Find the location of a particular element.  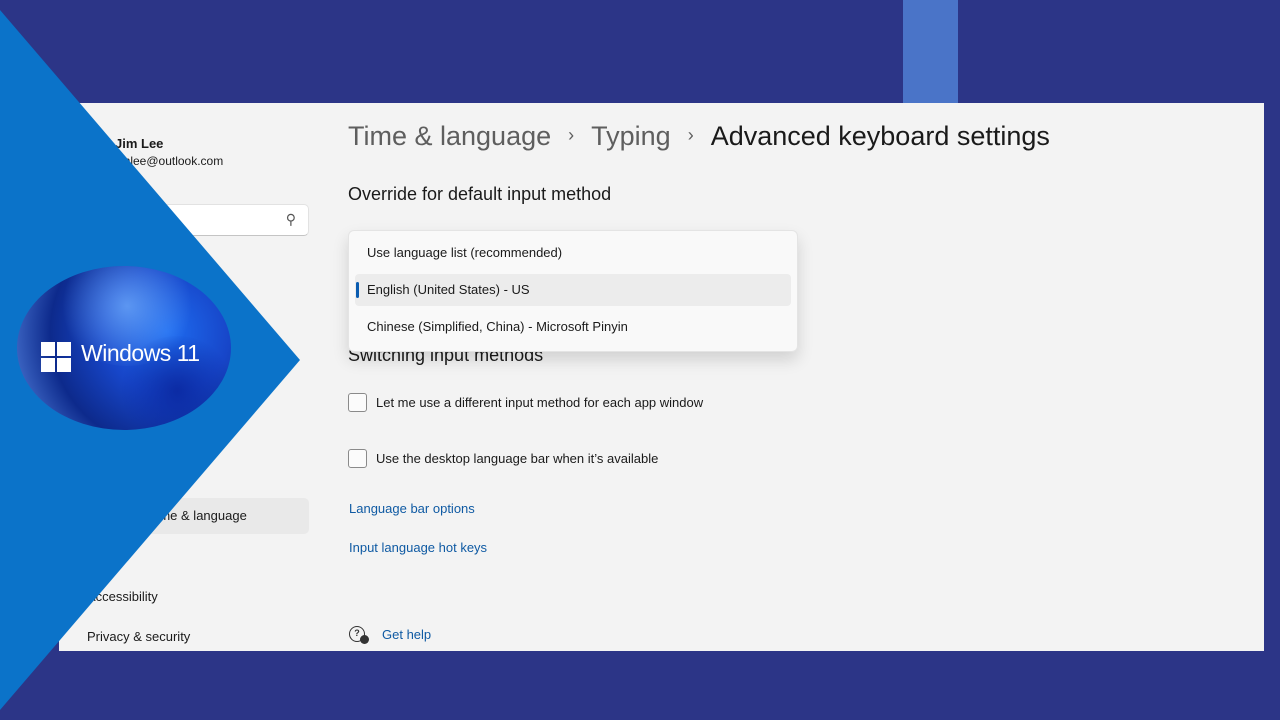

windows-logo-icon is located at coordinates (56, 357).